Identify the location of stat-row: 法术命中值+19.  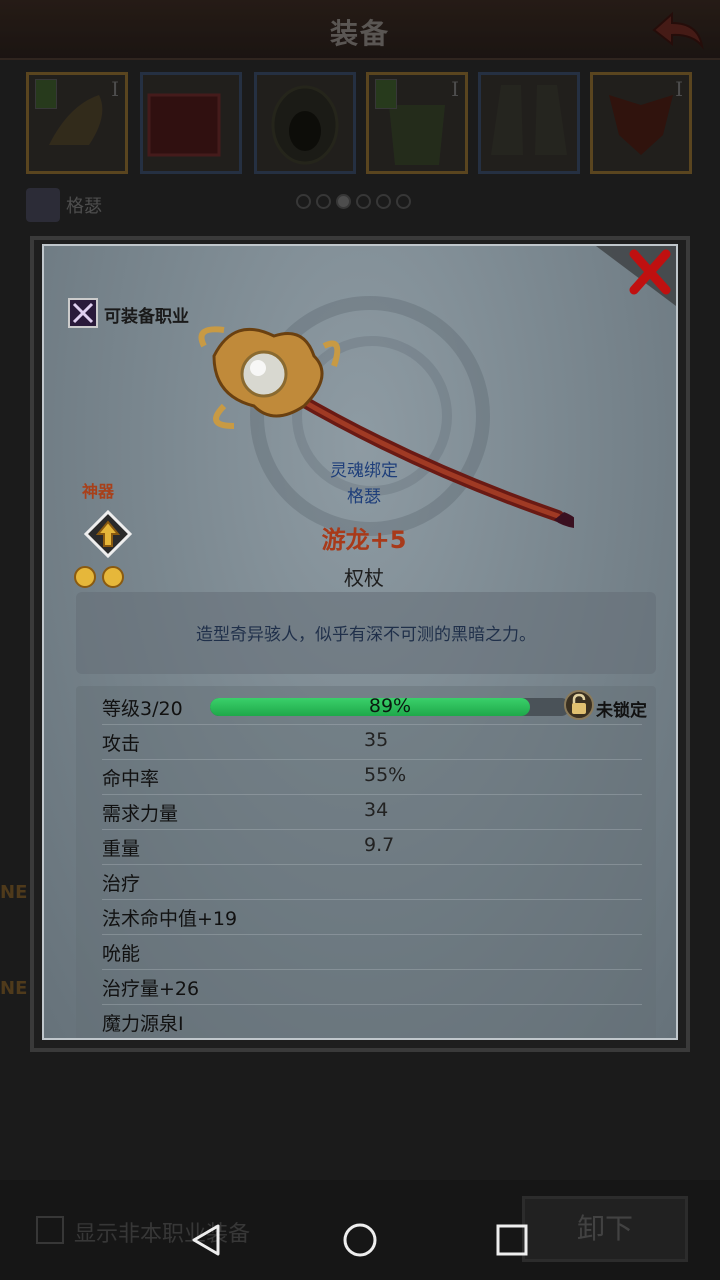
(372, 917).